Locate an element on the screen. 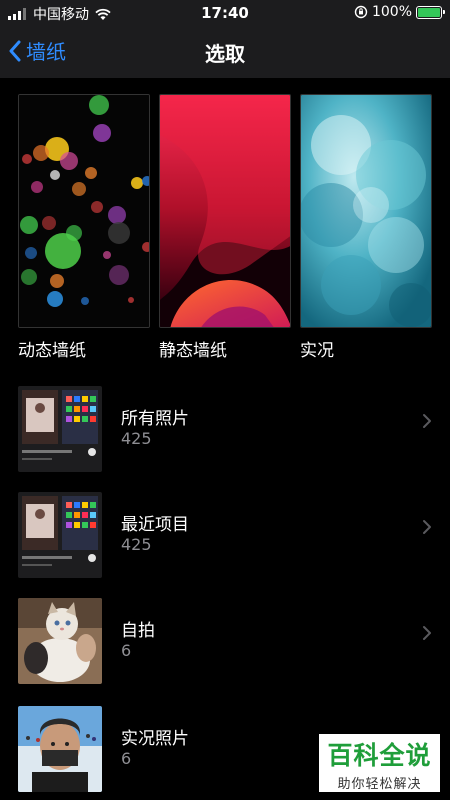 The height and width of the screenshot is (800, 450). album-name: 所有照片 is located at coordinates (155, 419).